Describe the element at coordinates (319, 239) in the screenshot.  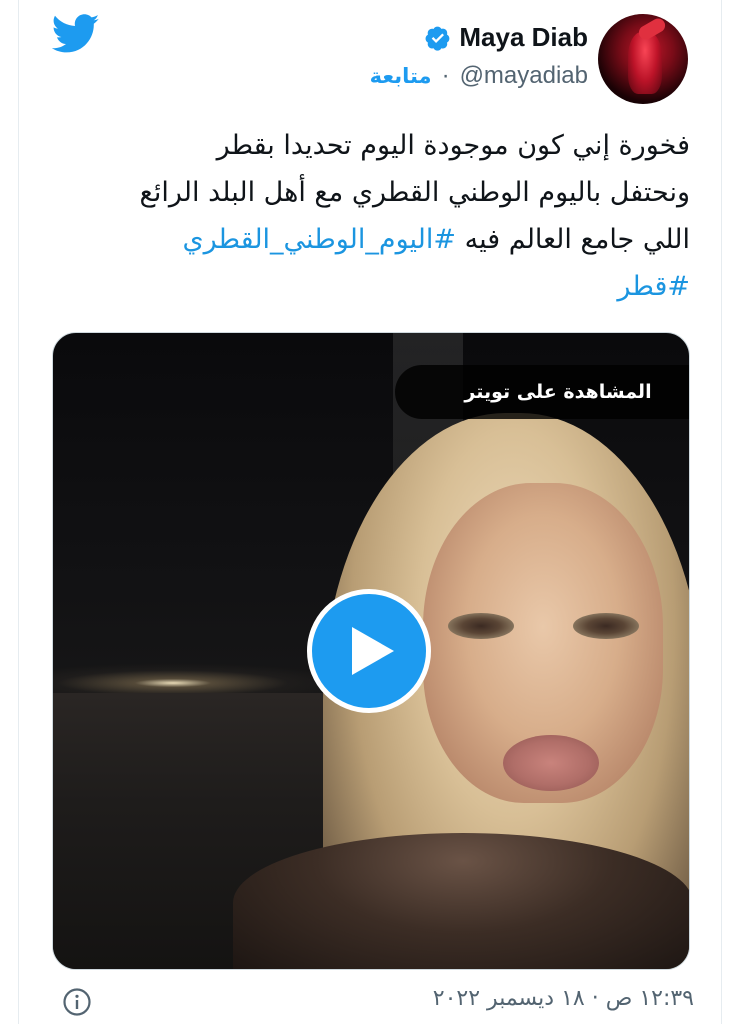
I see `hashtag-link: #اليوم_الوطني_القطري` at that location.